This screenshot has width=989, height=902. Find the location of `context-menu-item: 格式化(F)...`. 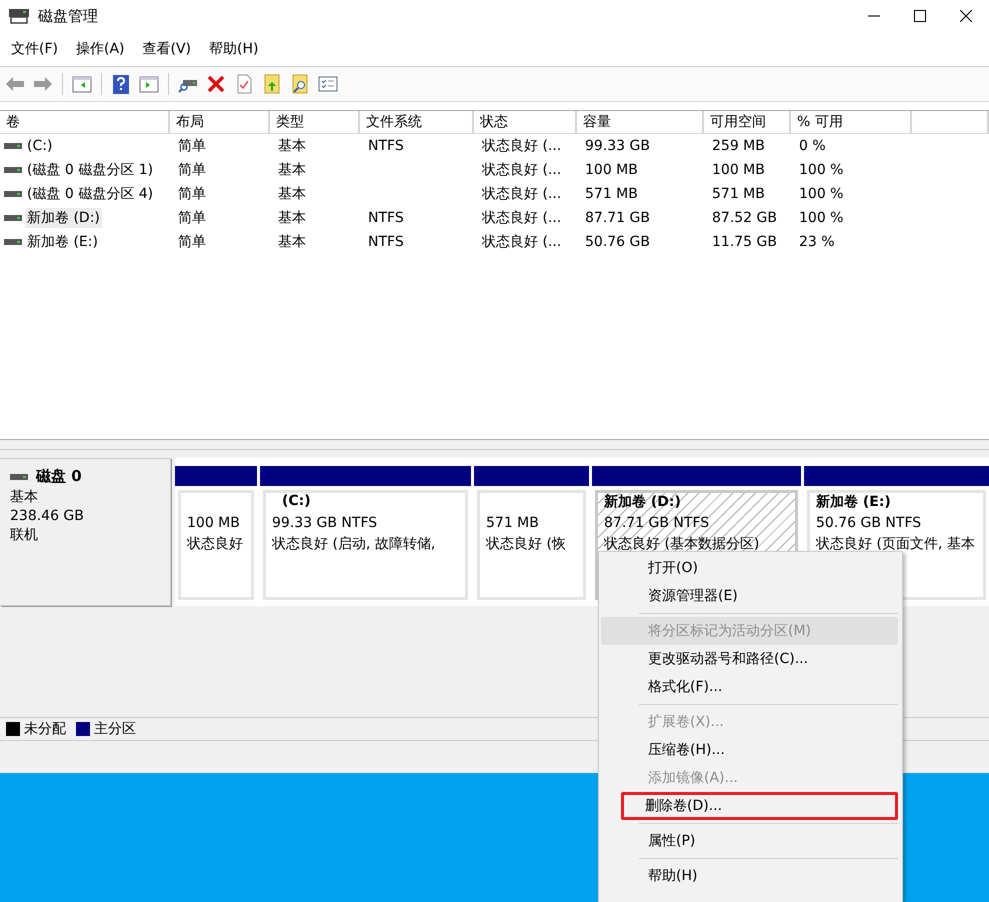

context-menu-item: 格式化(F)... is located at coordinates (749, 687).